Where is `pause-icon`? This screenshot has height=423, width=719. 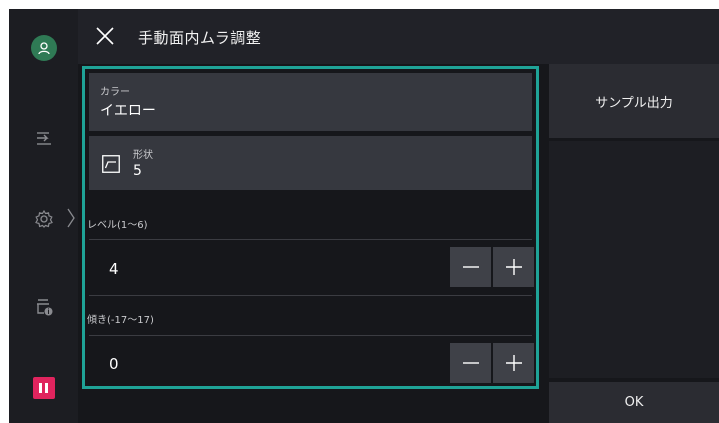
pause-icon is located at coordinates (43, 388).